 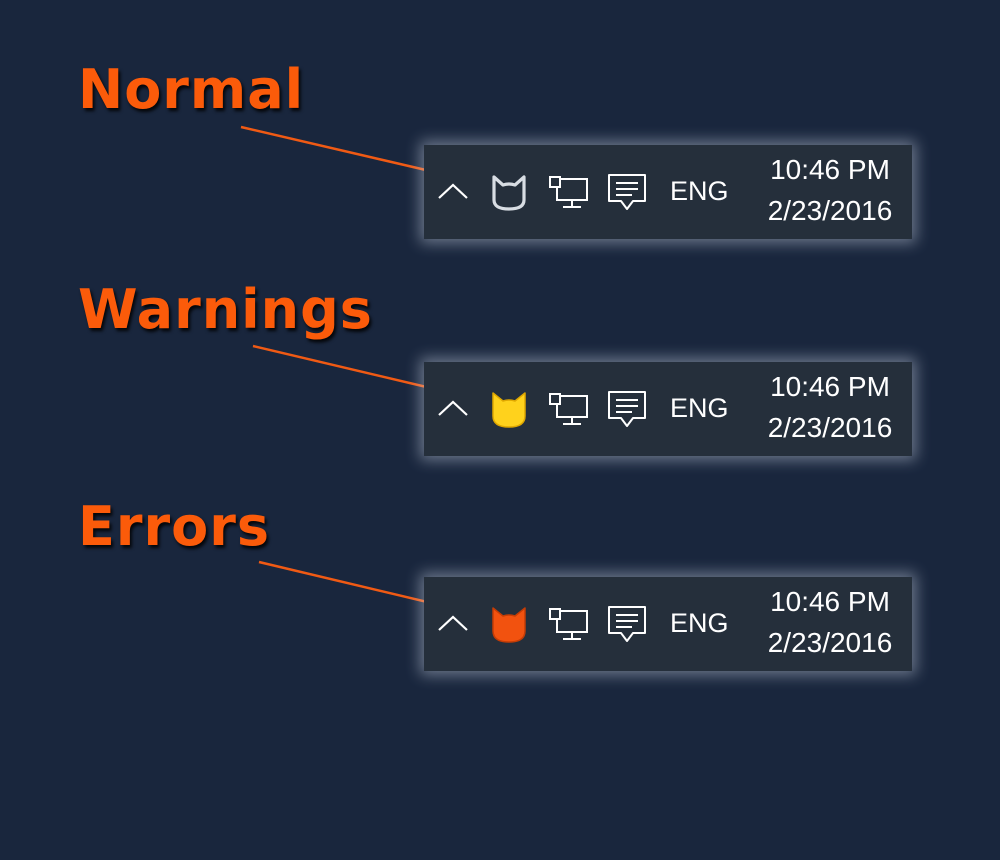 What do you see at coordinates (668, 192) in the screenshot?
I see `system-tray-normal: ENG 10:46 PM 2/23/2016` at bounding box center [668, 192].